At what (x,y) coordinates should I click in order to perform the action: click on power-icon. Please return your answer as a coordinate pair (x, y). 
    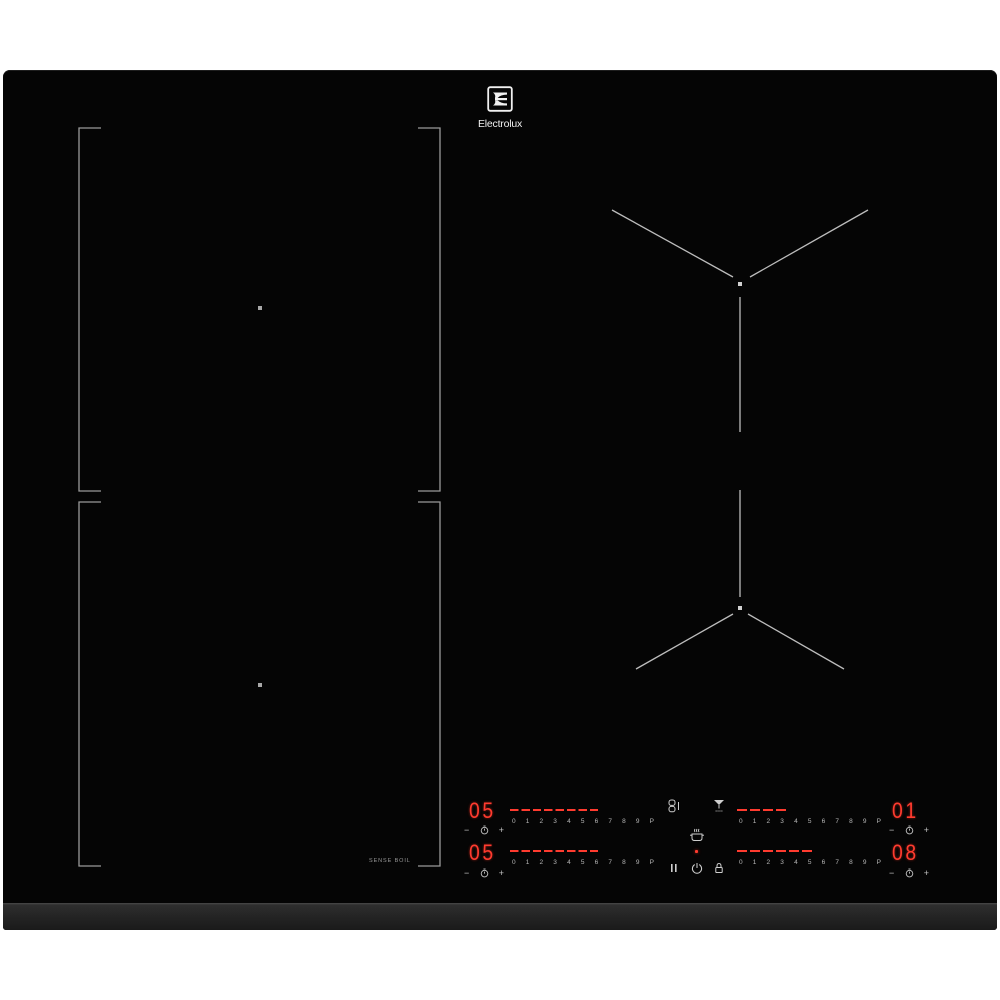
    Looking at the image, I should click on (697, 868).